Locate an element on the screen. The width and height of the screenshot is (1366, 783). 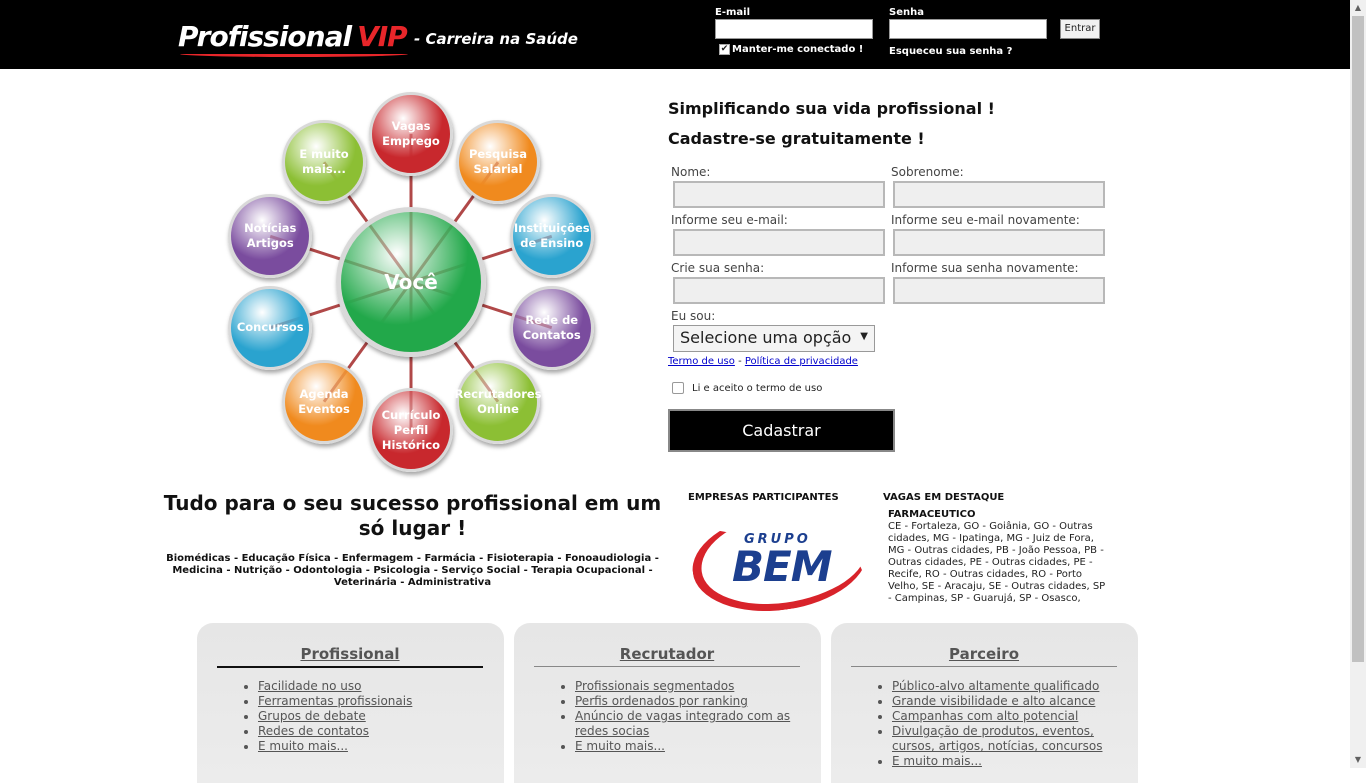
list-item: Público-alvo altamente qualificado is located at coordinates (1007, 686).